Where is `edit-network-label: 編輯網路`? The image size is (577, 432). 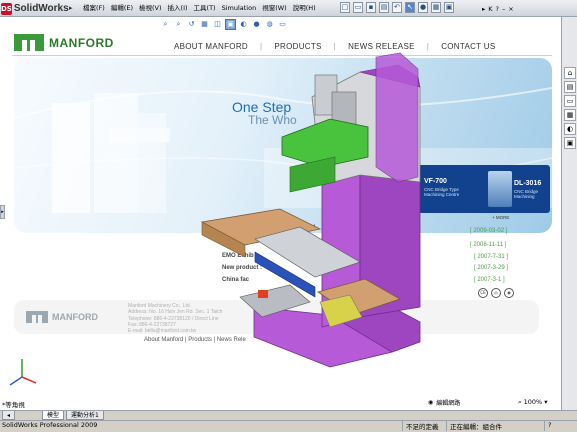 edit-network-label: 編輯網路 is located at coordinates (448, 402).